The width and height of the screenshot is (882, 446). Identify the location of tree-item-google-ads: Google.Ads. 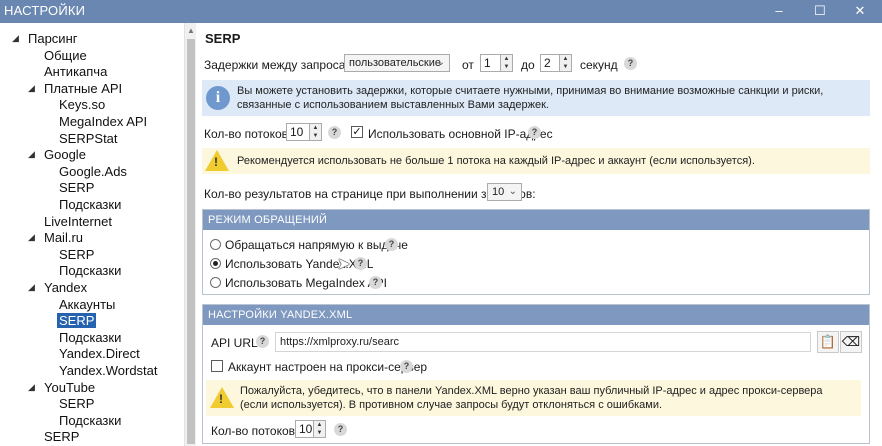
(93, 171).